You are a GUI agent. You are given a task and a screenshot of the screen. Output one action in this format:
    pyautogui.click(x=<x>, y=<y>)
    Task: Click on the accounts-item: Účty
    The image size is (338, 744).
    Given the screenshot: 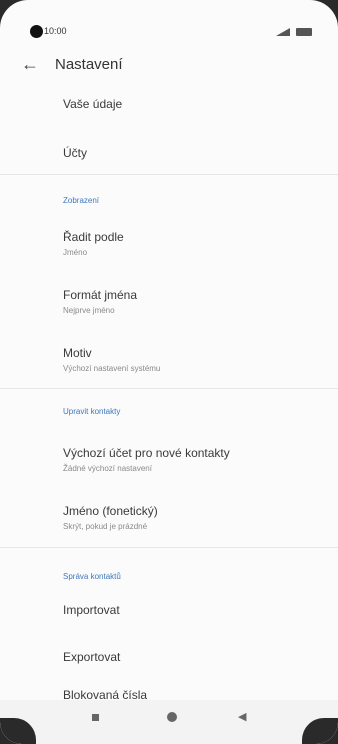 What is the action you would take?
    pyautogui.click(x=193, y=153)
    